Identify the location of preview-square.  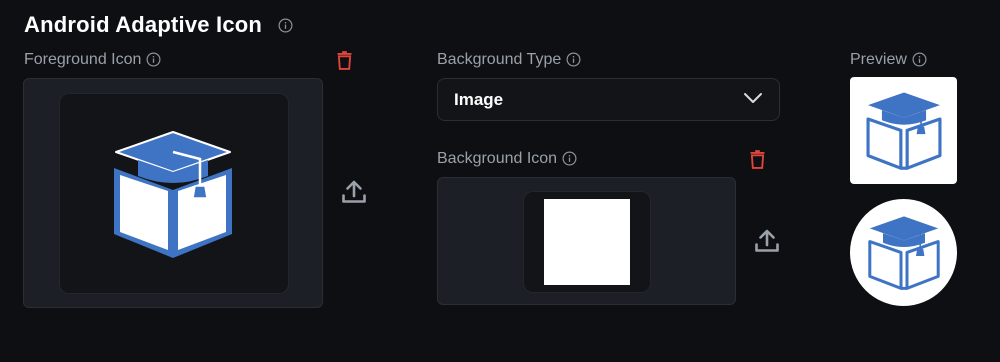
(903, 130).